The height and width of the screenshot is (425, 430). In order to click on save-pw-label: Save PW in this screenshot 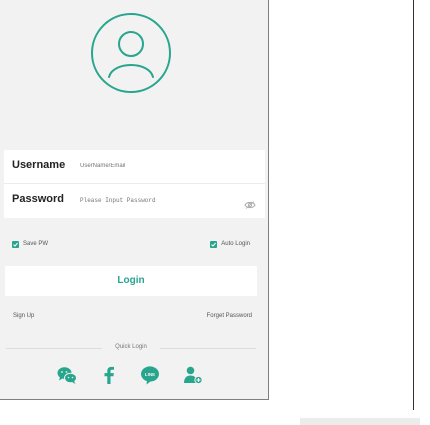, I will do `click(36, 244)`.